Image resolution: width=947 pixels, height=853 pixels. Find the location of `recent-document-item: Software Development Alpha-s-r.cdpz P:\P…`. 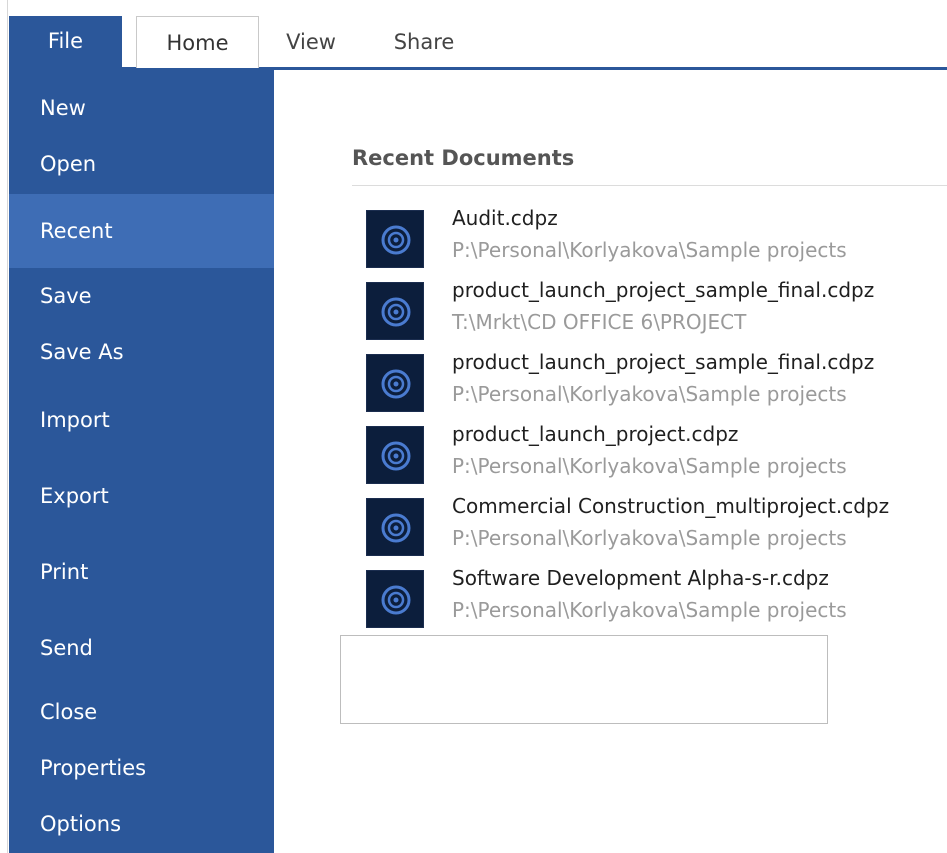

recent-document-item: Software Development Alpha-s-r.cdpz P:\P… is located at coordinates (656, 599).